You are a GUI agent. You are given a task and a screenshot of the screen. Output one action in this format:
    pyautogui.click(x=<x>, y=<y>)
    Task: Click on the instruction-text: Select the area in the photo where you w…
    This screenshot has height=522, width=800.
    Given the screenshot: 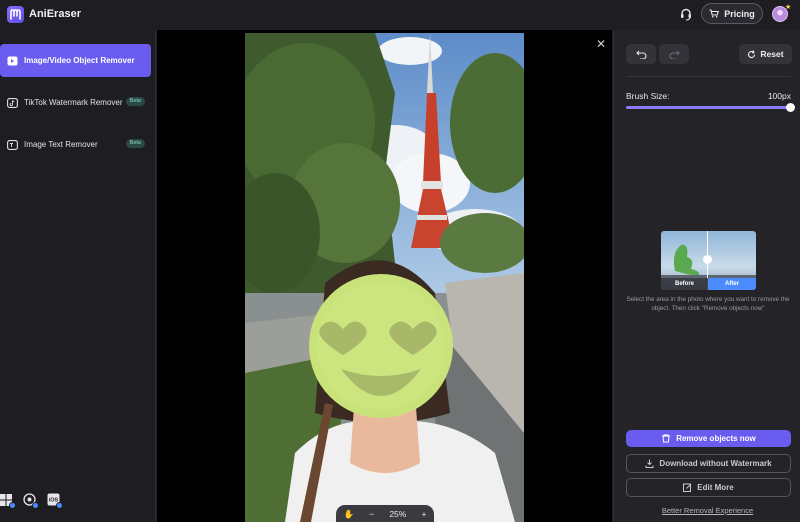 What is the action you would take?
    pyautogui.click(x=708, y=304)
    